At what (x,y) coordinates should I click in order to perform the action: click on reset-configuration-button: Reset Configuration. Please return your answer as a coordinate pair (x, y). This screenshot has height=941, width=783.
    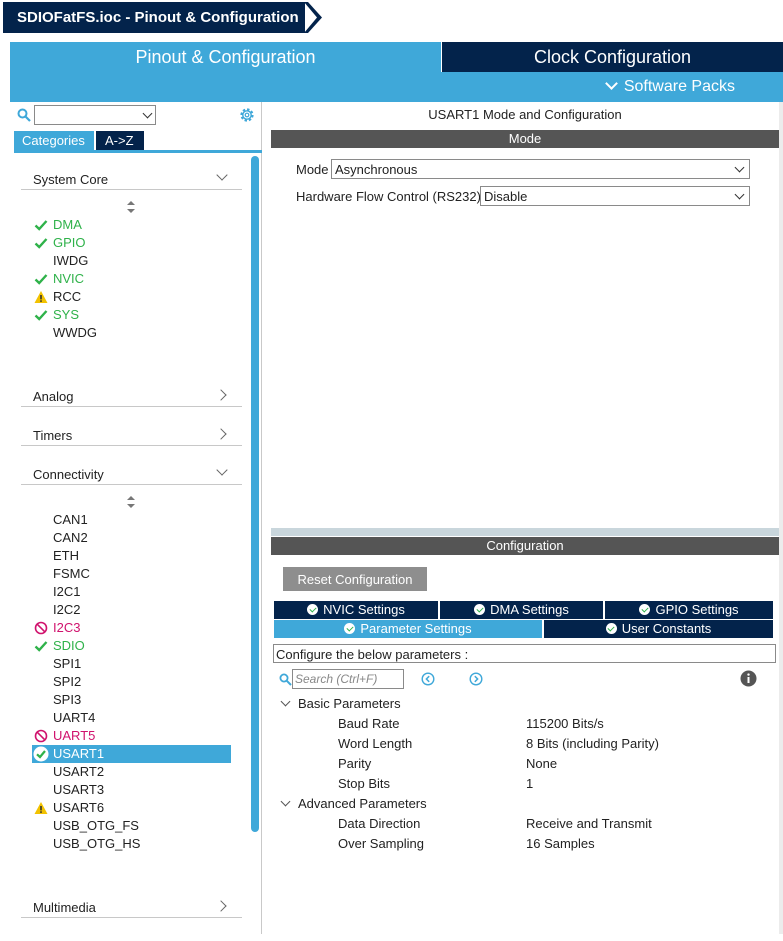
    Looking at the image, I should click on (355, 579).